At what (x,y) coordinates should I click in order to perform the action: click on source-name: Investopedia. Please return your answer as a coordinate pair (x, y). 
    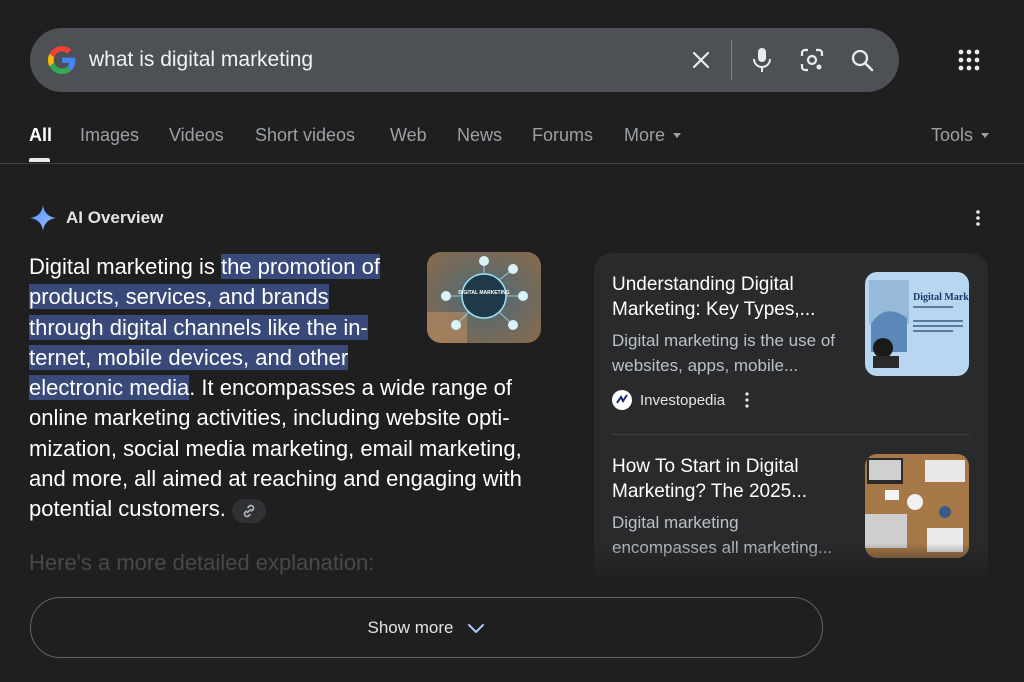
    Looking at the image, I should click on (683, 400).